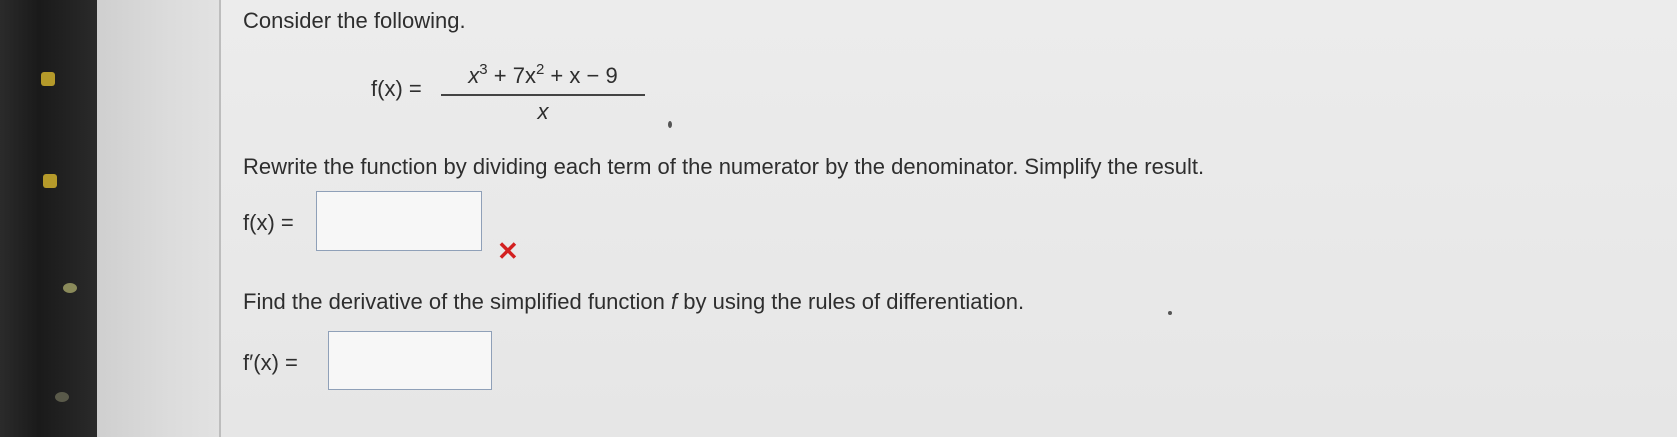 This screenshot has width=1677, height=437. I want to click on fraction-denominator: x, so click(543, 111).